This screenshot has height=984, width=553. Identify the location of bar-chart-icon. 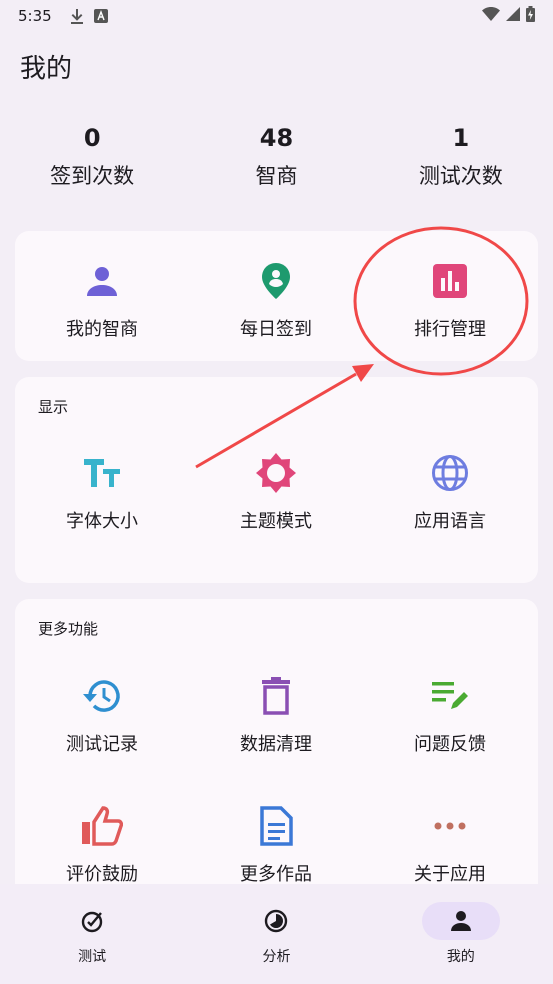
(450, 281).